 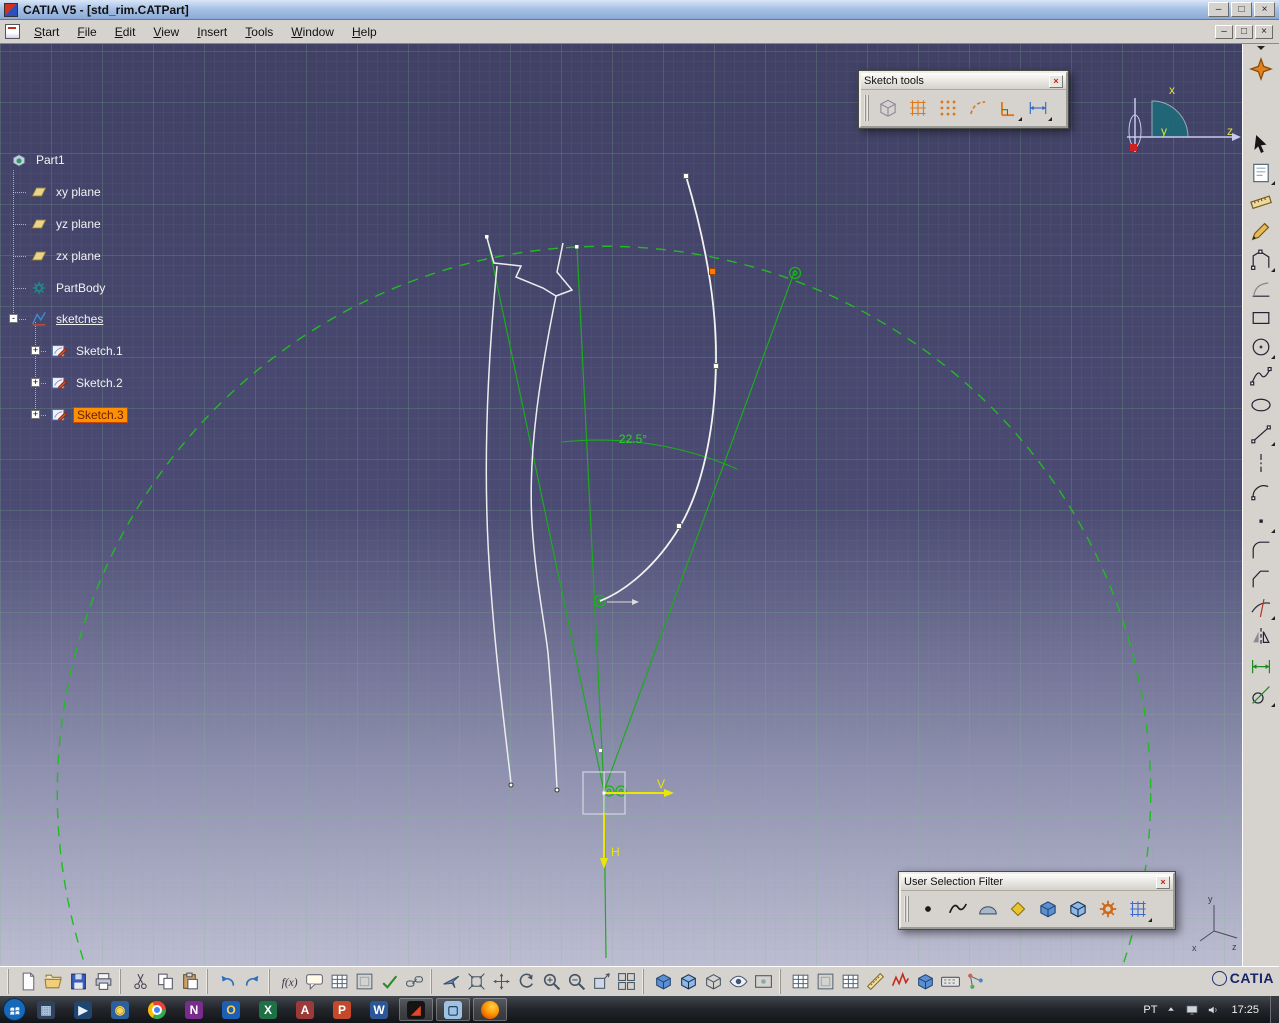 What do you see at coordinates (451, 981) in the screenshot?
I see `fly-mode-icon` at bounding box center [451, 981].